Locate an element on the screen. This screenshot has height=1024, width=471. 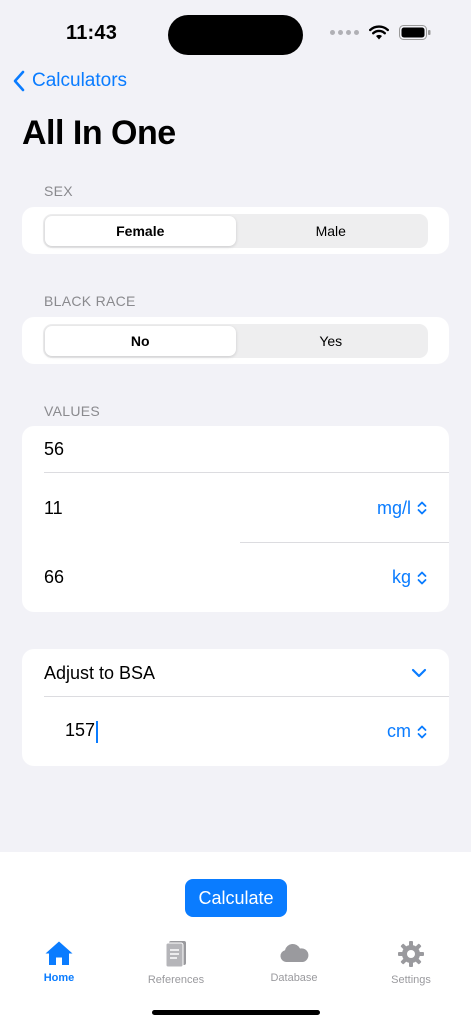
status-time: 11:43 is located at coordinates (92, 33).